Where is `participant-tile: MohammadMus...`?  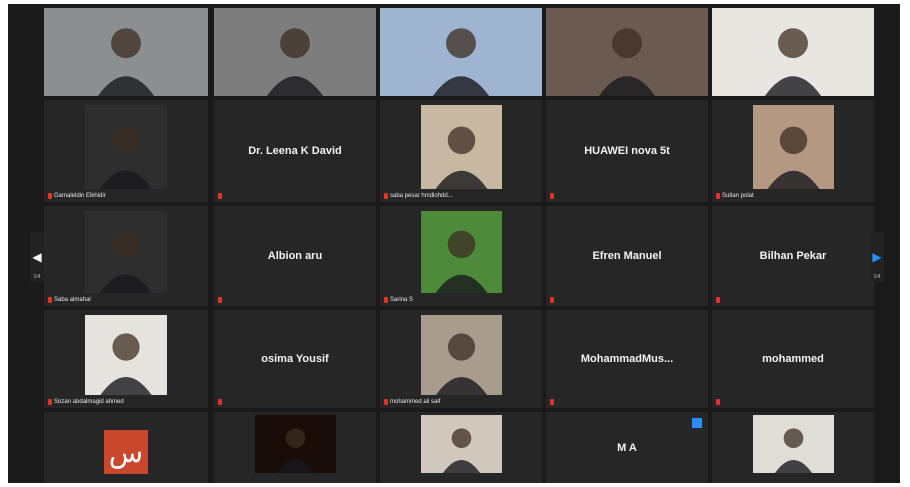 participant-tile: MohammadMus... is located at coordinates (627, 359).